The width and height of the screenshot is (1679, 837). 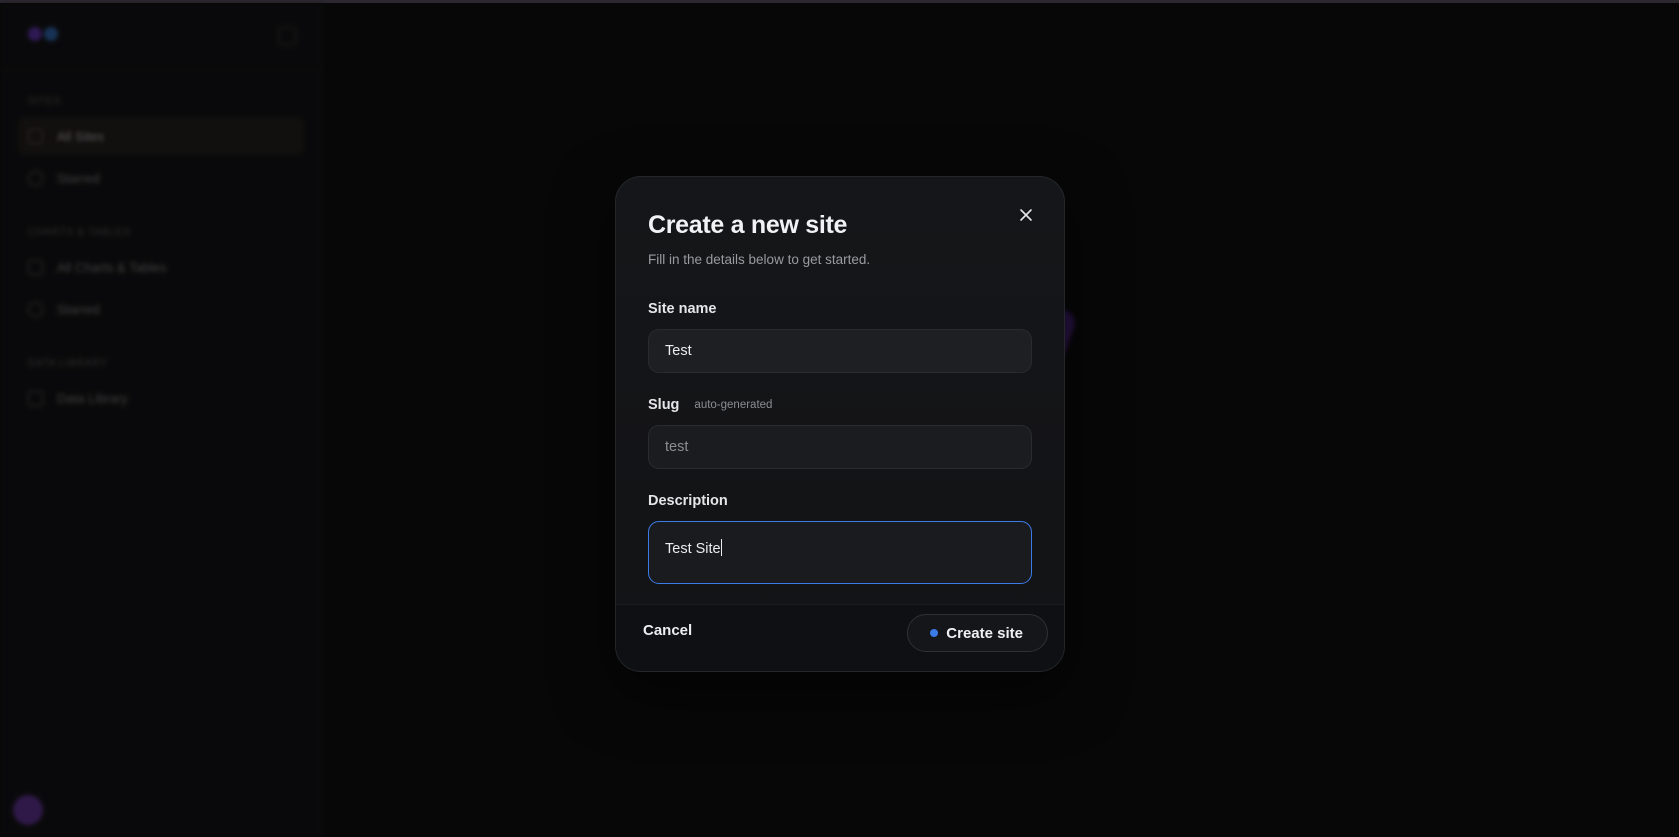 I want to click on site-name-input, so click(x=840, y=351).